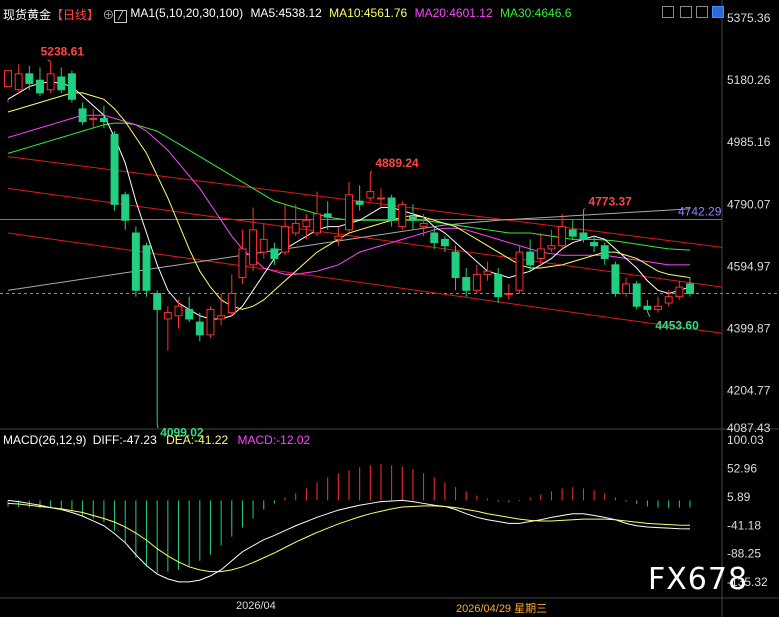 This screenshot has height=617, width=779. I want to click on symbol-name: 现货黄金, so click(27, 15).